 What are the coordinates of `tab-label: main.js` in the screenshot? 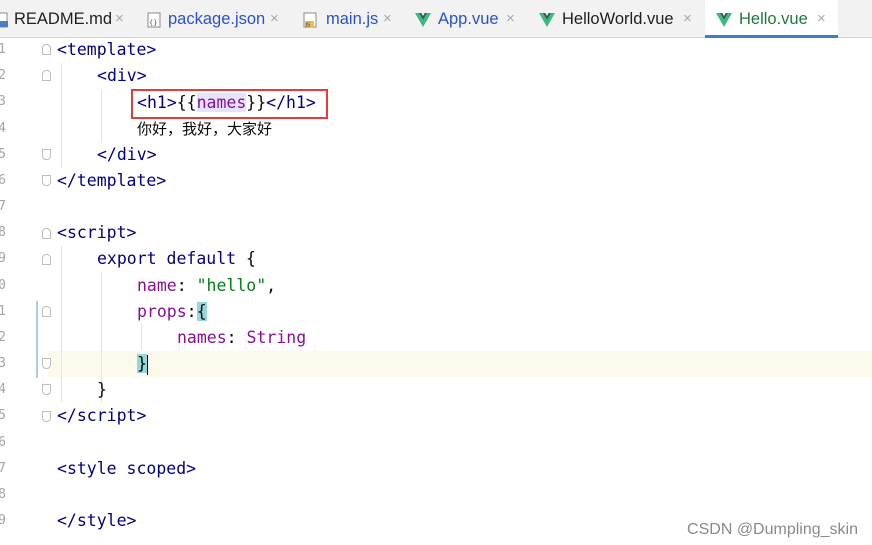 It's located at (352, 19).